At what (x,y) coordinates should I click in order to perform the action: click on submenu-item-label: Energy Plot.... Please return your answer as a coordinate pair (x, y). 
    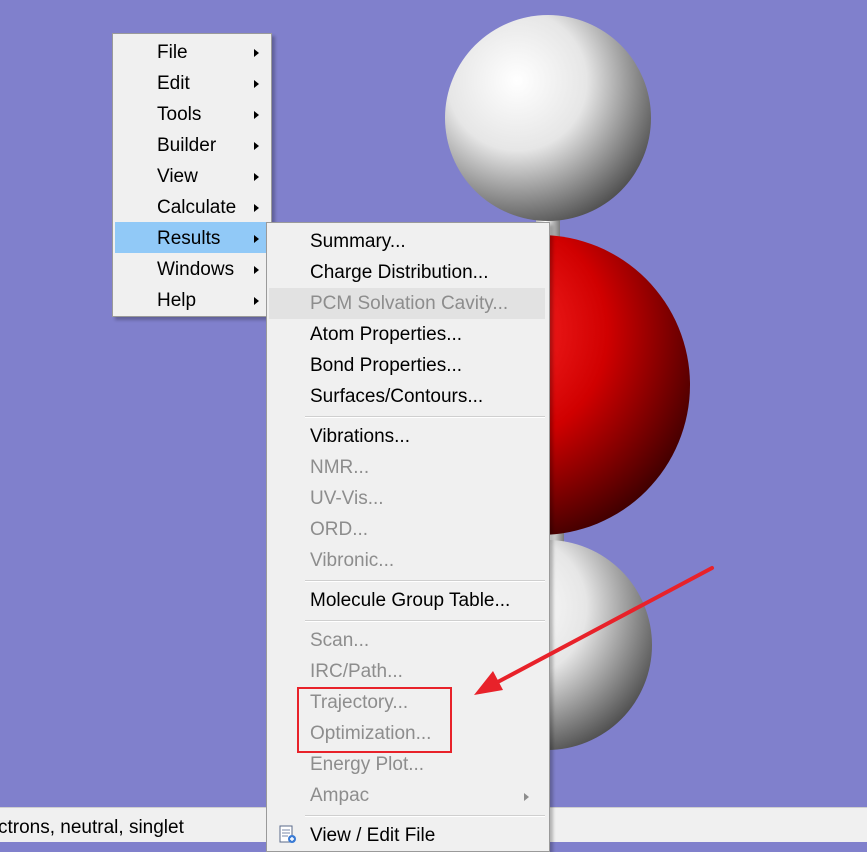
    Looking at the image, I should click on (367, 764).